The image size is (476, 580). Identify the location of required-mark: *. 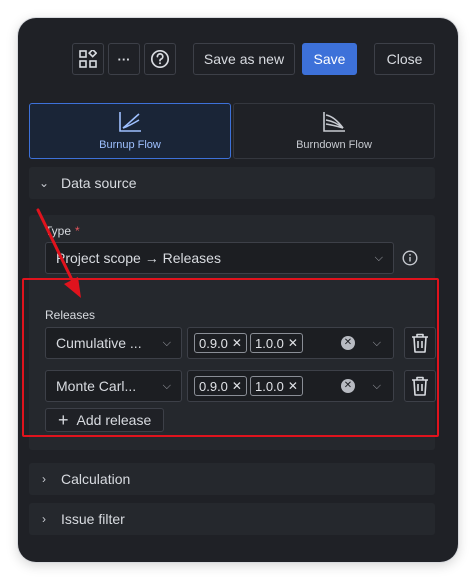
(77, 231).